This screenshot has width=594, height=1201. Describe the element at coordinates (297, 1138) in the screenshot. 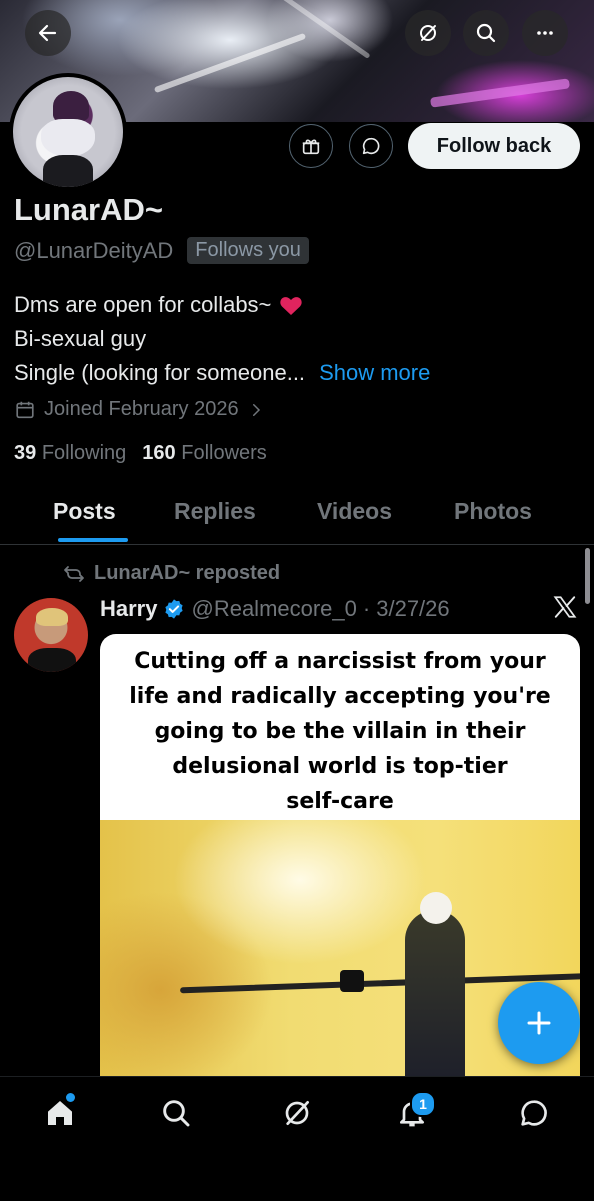

I see `bottom-navigation: 1` at that location.